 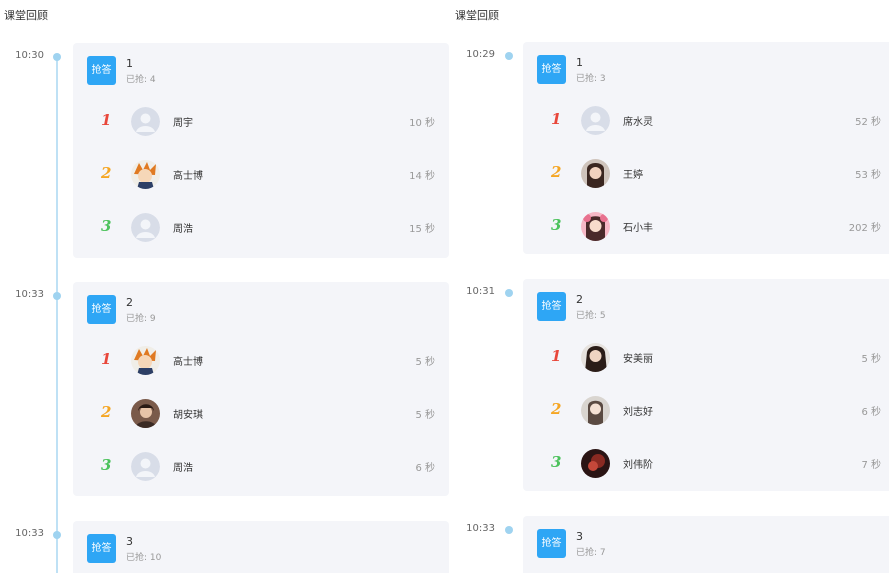 What do you see at coordinates (638, 465) in the screenshot?
I see `student-name: 刘伟阶` at bounding box center [638, 465].